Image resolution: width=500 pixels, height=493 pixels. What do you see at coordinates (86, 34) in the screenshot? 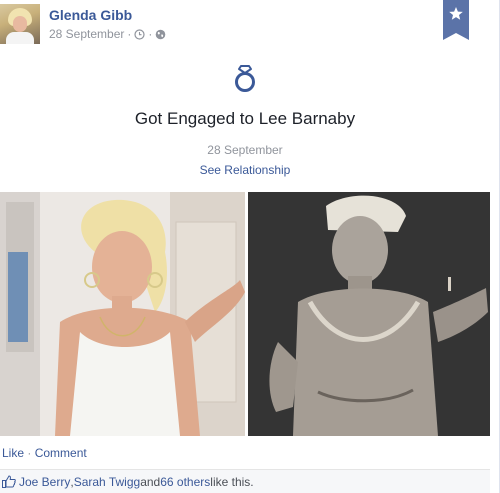
I see `post-date: 28 September` at bounding box center [86, 34].